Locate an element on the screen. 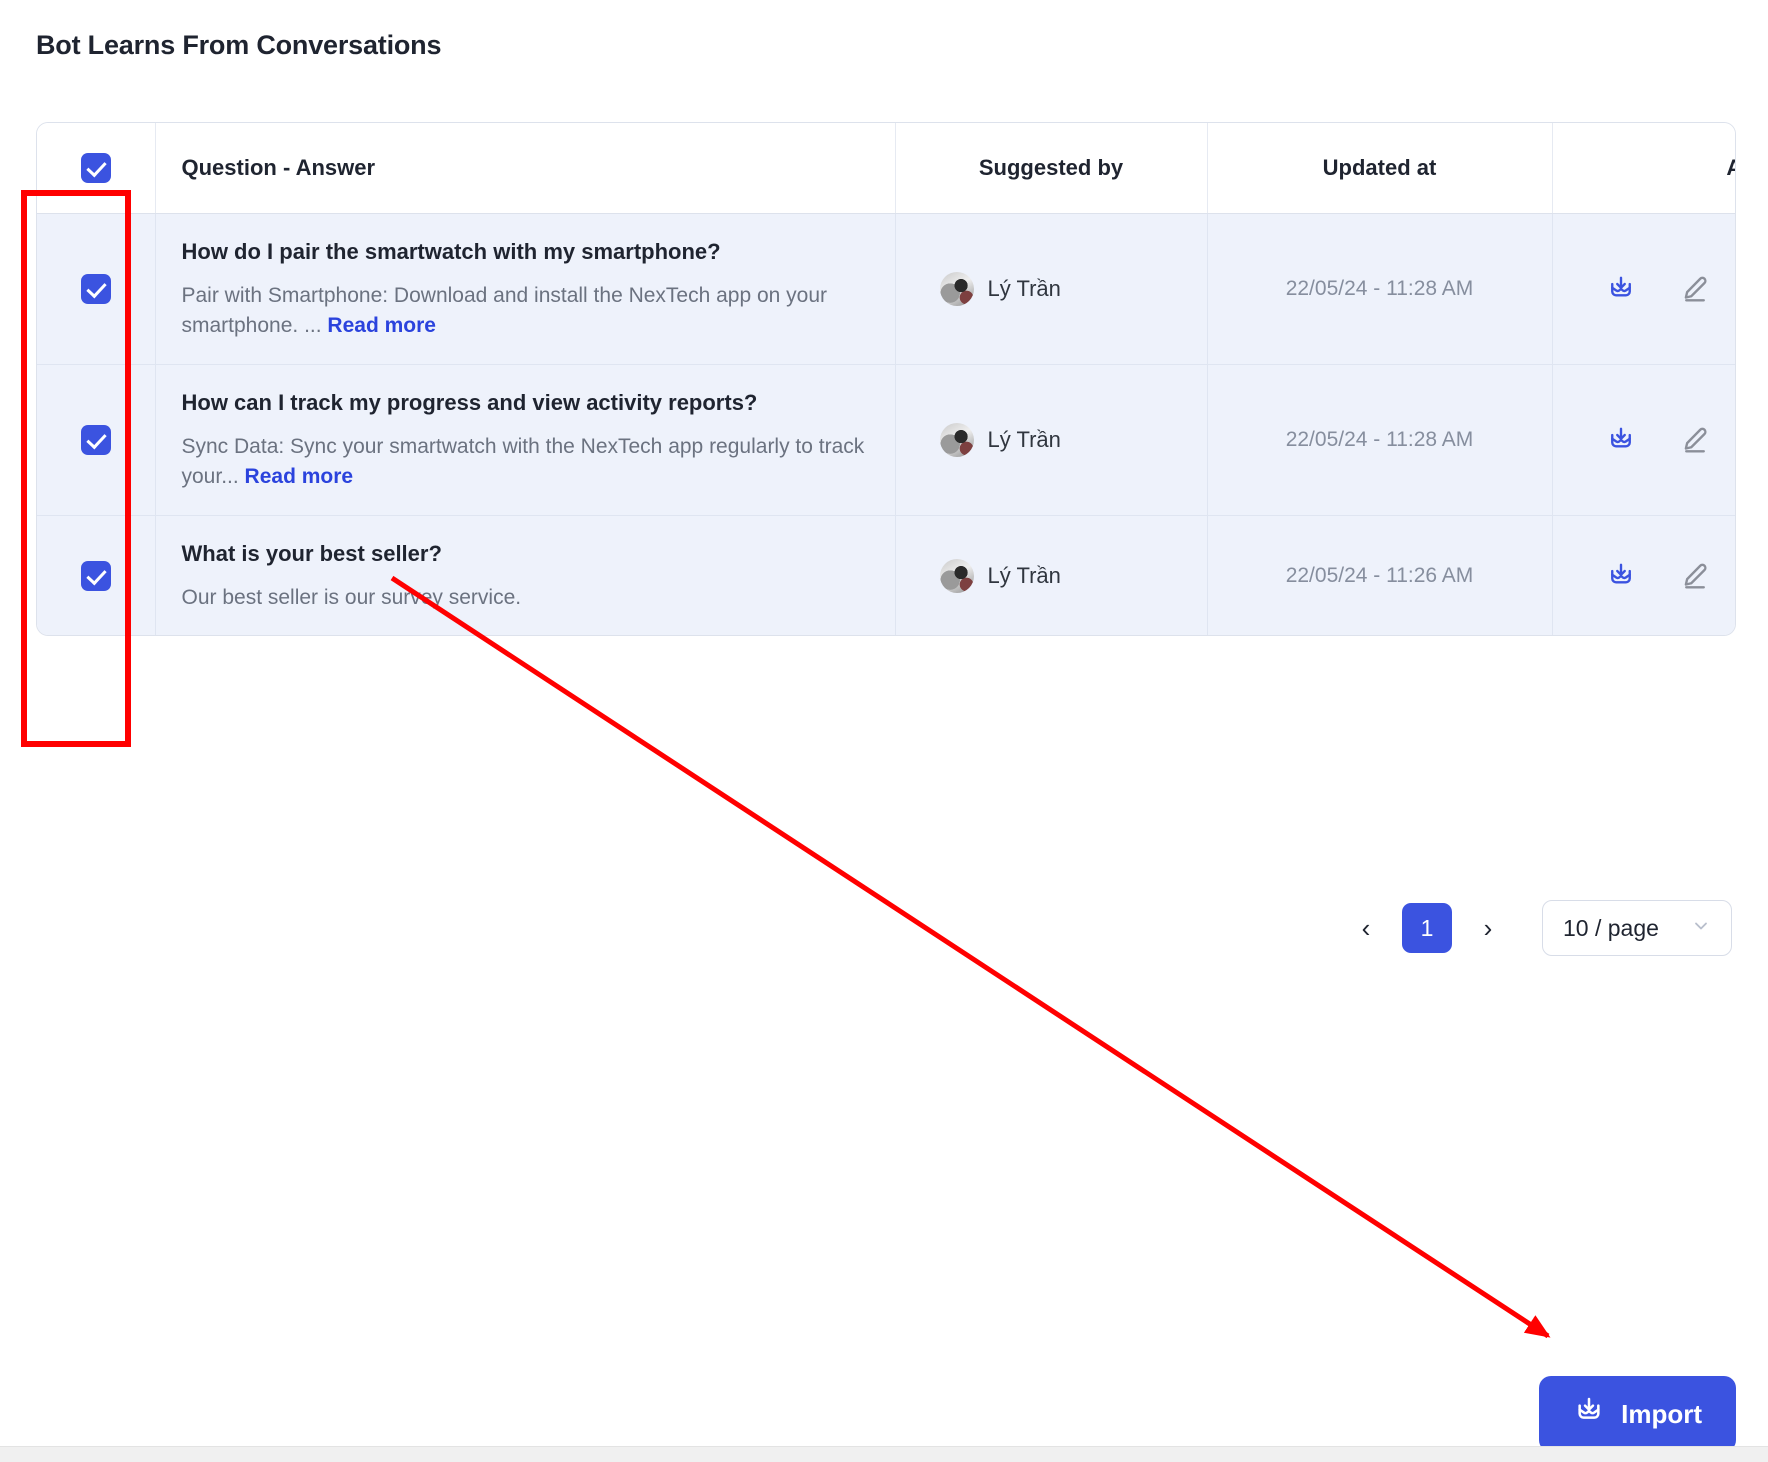 Image resolution: width=1768 pixels, height=1462 pixels. question-text: What is your best seller? is located at coordinates (311, 553).